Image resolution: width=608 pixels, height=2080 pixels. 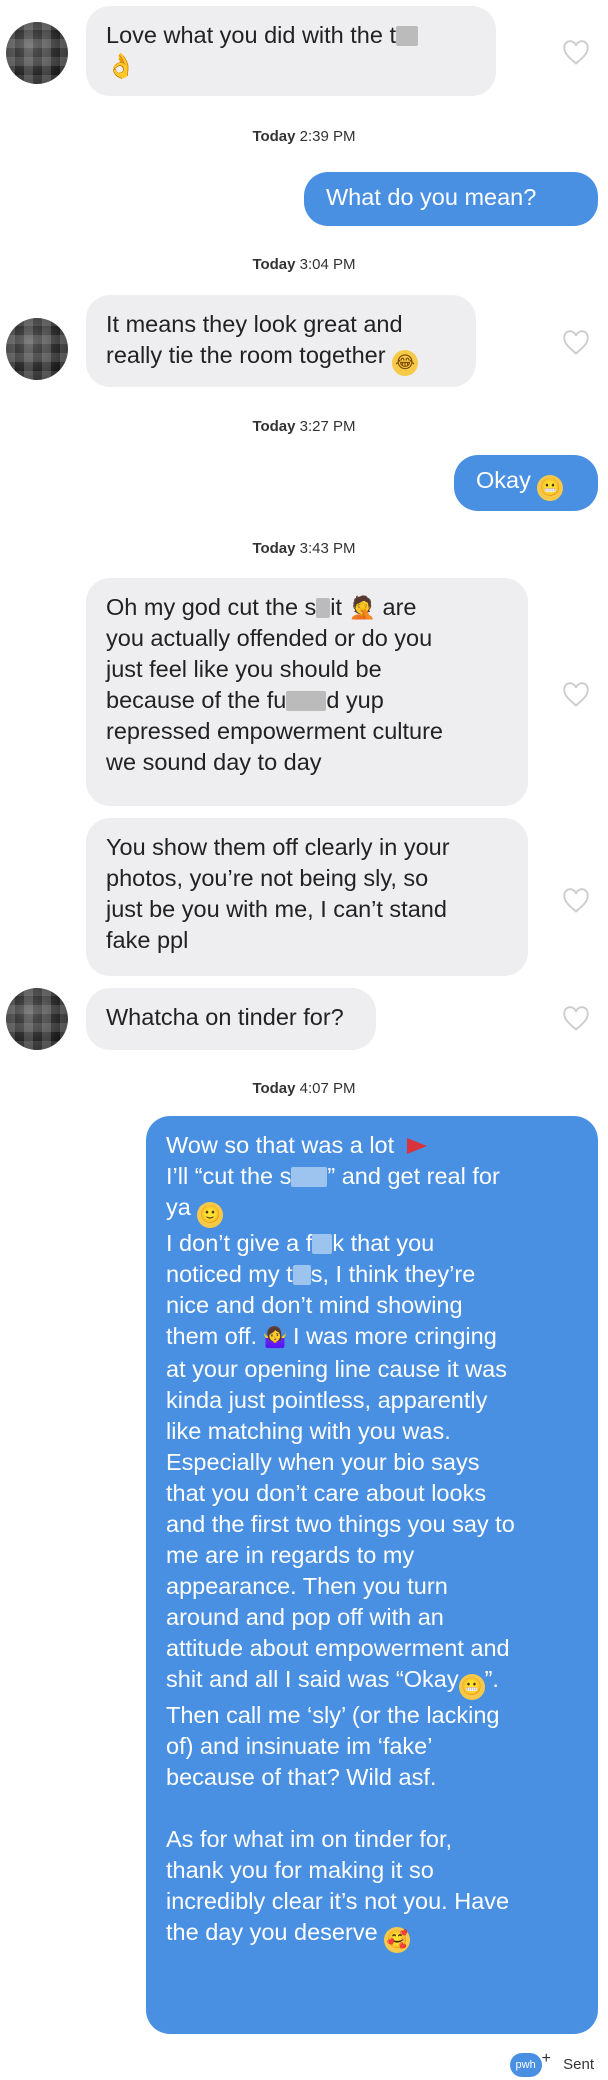 I want to click on timestamp: Today 2:39 PM, so click(x=304, y=136).